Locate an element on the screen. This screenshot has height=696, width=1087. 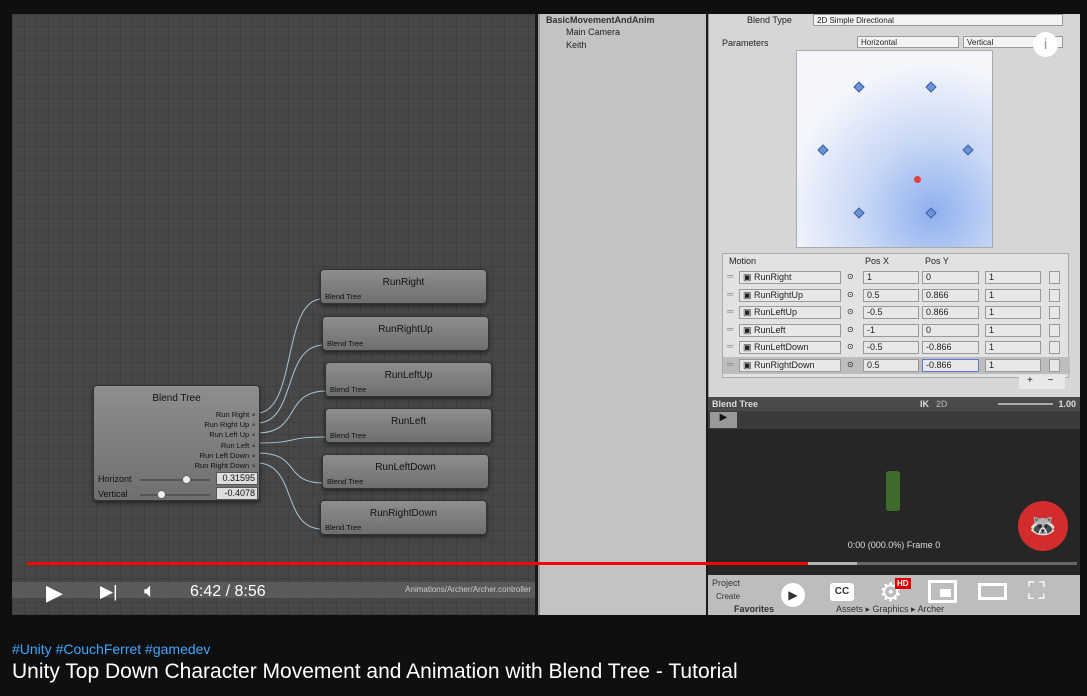
pos-x-field: -1 is located at coordinates (891, 330).